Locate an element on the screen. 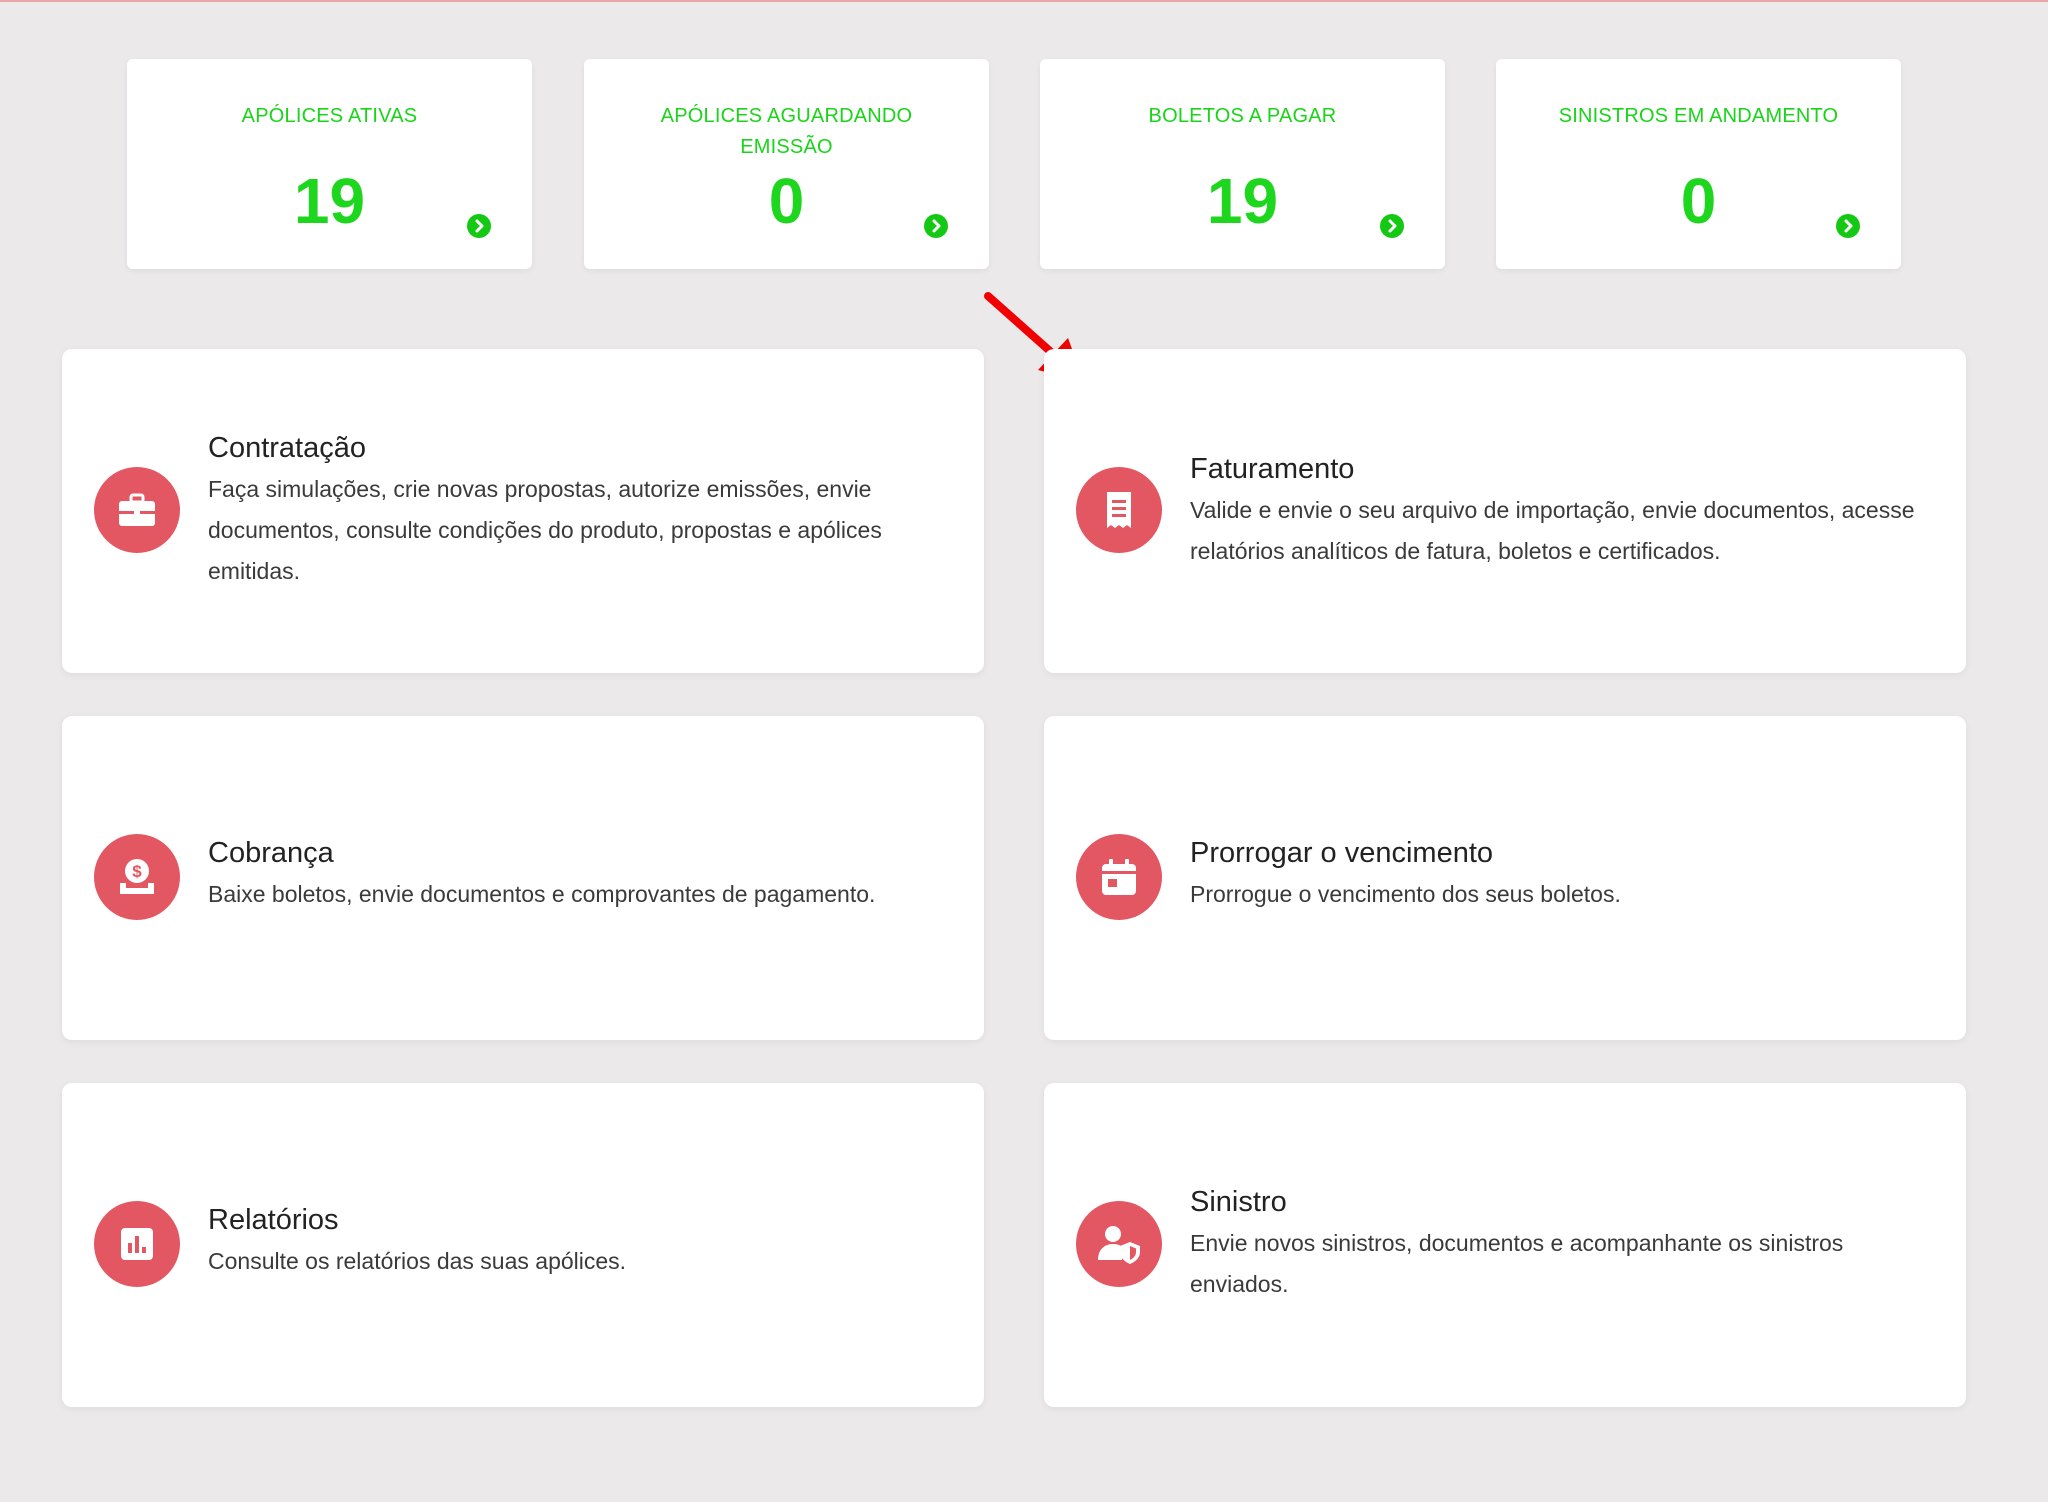 The height and width of the screenshot is (1502, 2048). stat-label: APÓLICES AGUARDANDO EMISSÃO is located at coordinates (786, 131).